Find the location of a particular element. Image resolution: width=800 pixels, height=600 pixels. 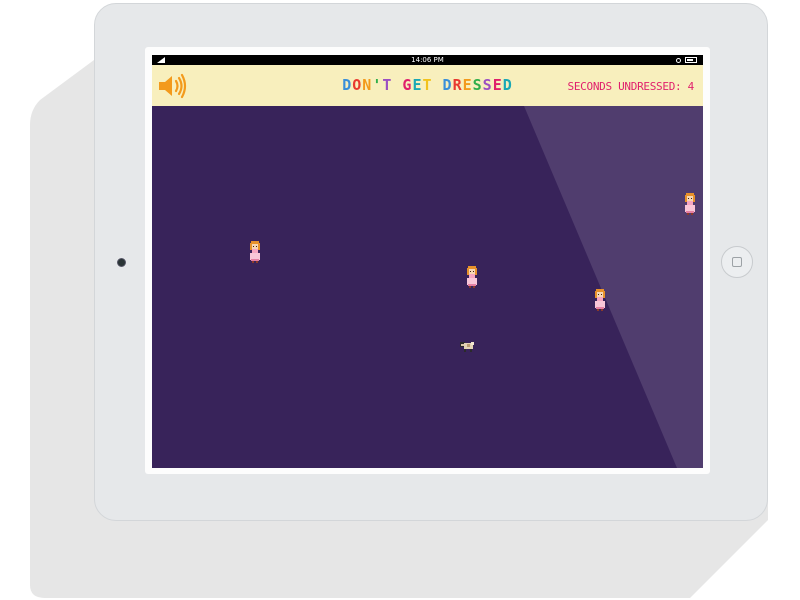

battery-icon is located at coordinates (691, 60).